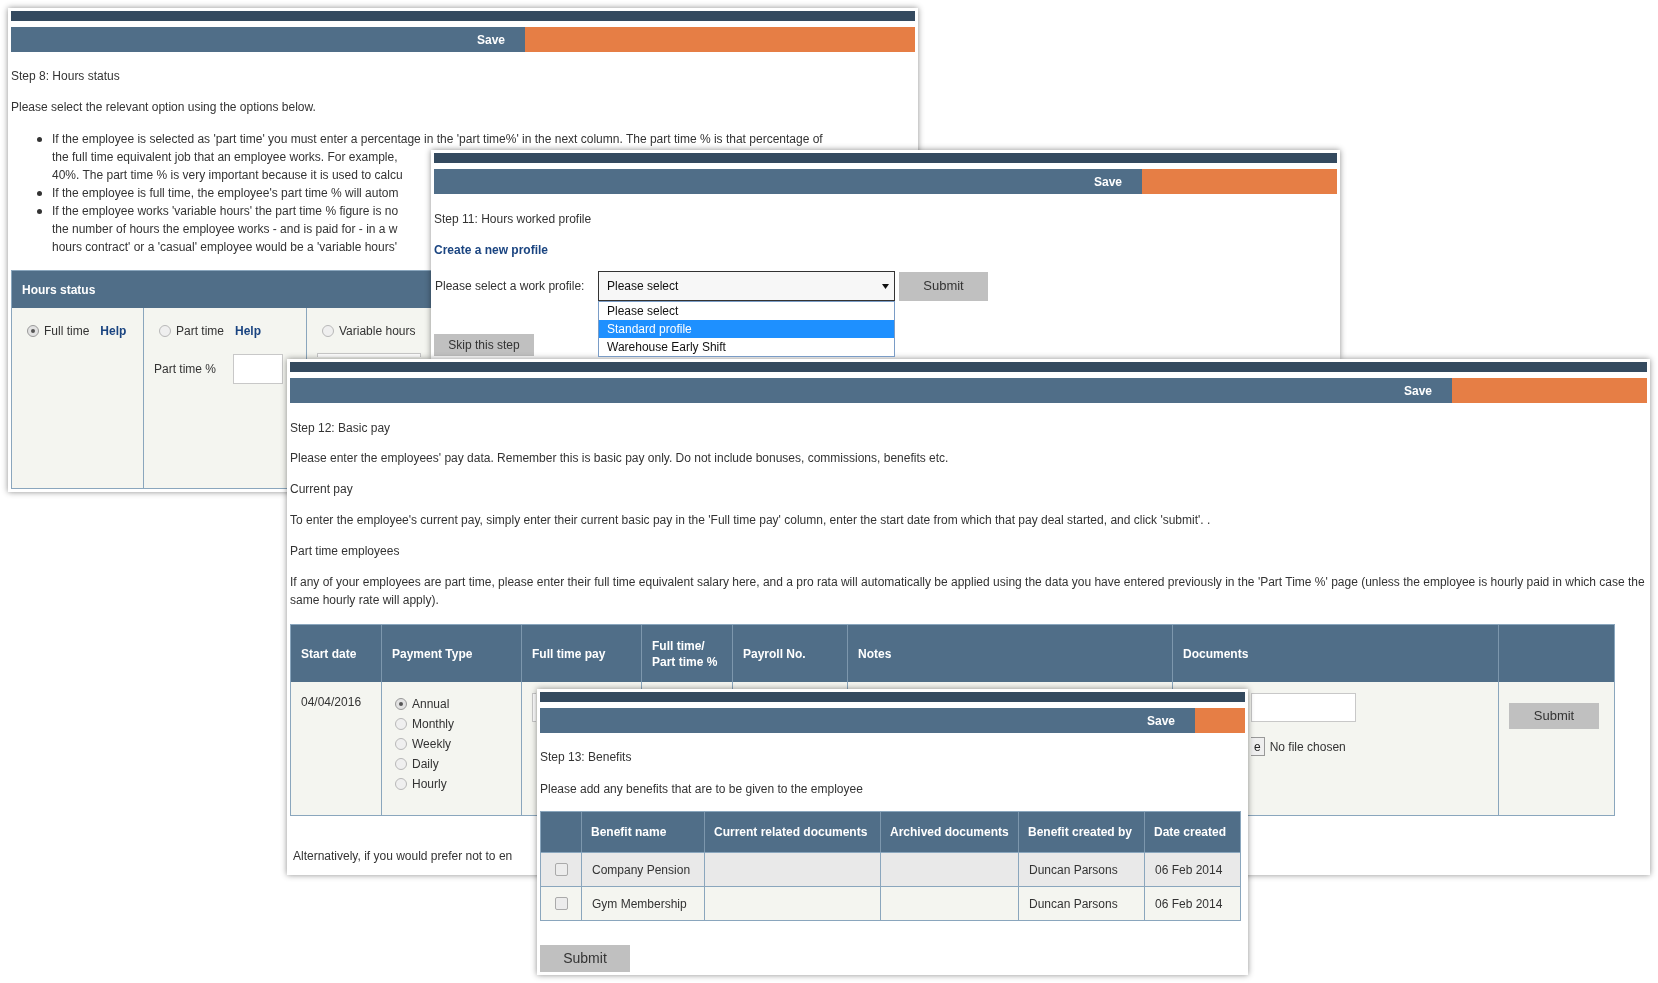 The image size is (1658, 983). I want to click on choose-file-button: e, so click(1258, 746).